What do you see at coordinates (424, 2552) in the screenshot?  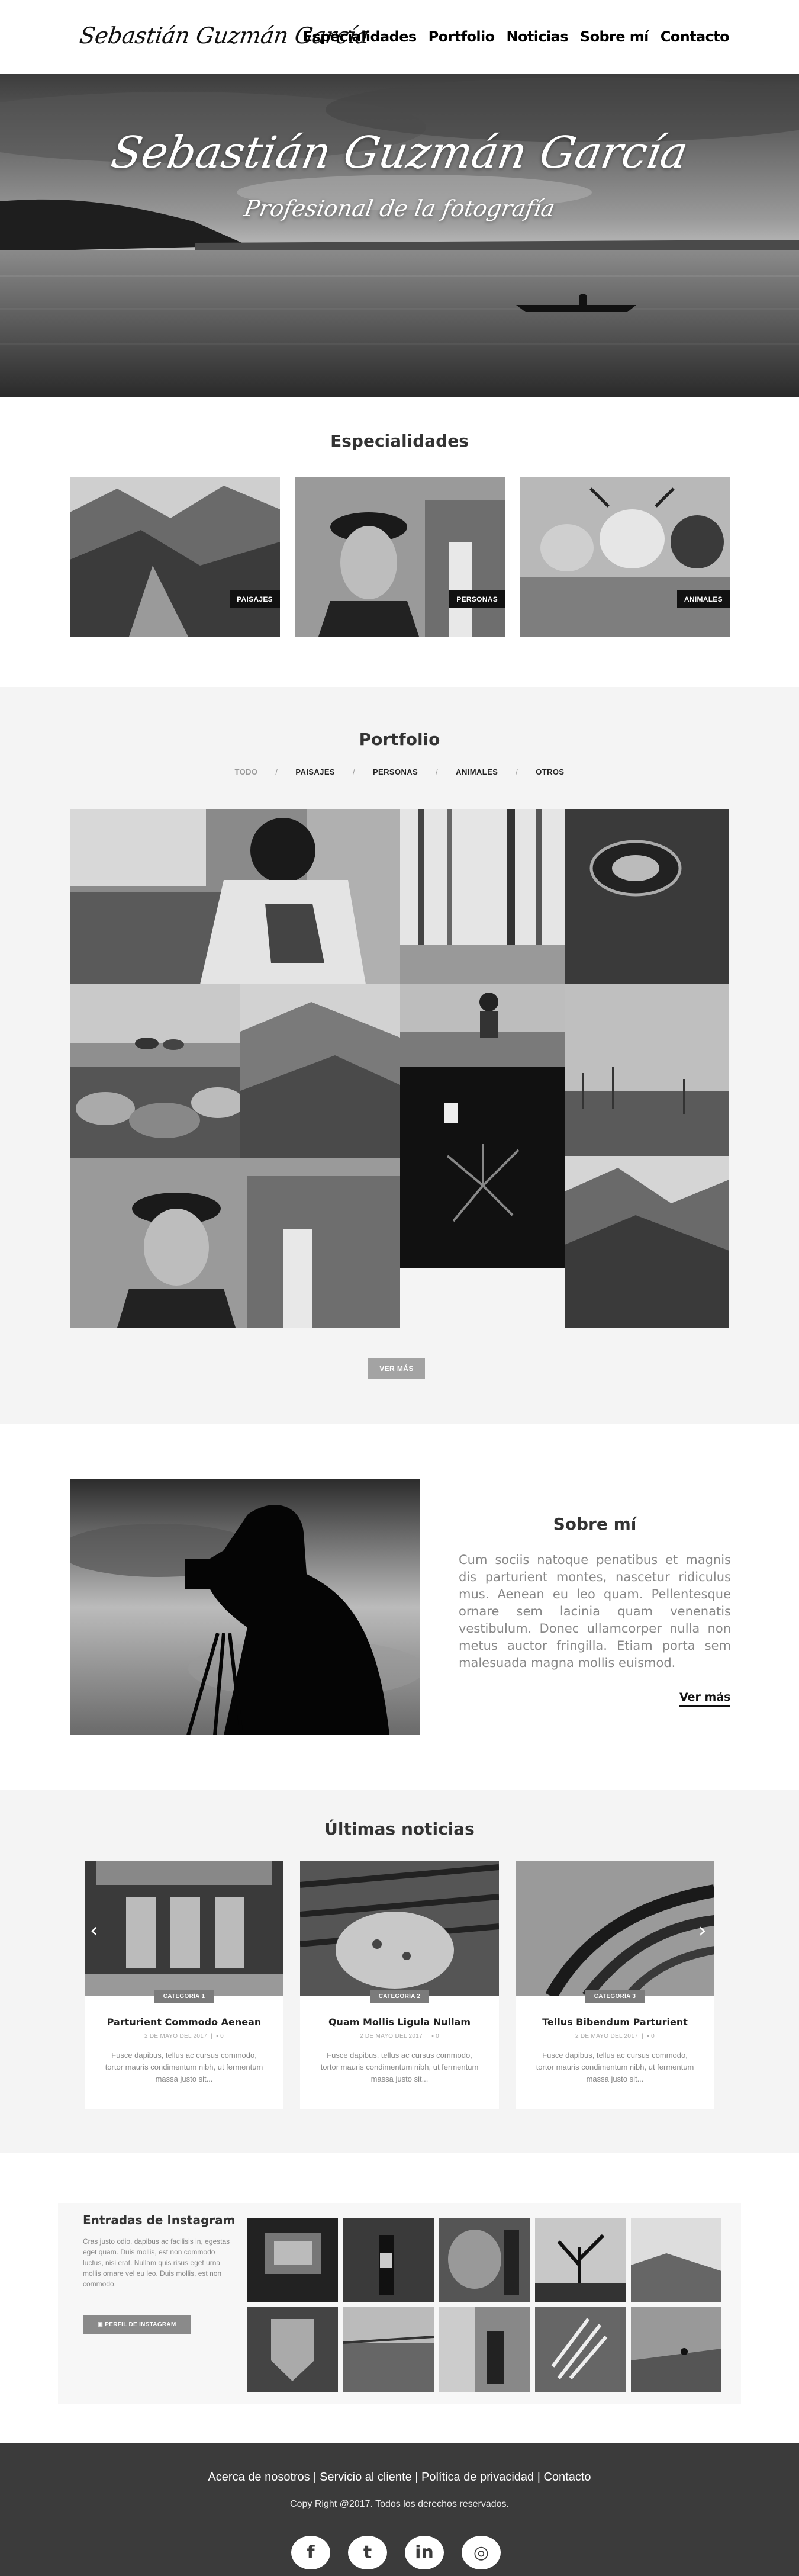 I see `linkedin-icon: in` at bounding box center [424, 2552].